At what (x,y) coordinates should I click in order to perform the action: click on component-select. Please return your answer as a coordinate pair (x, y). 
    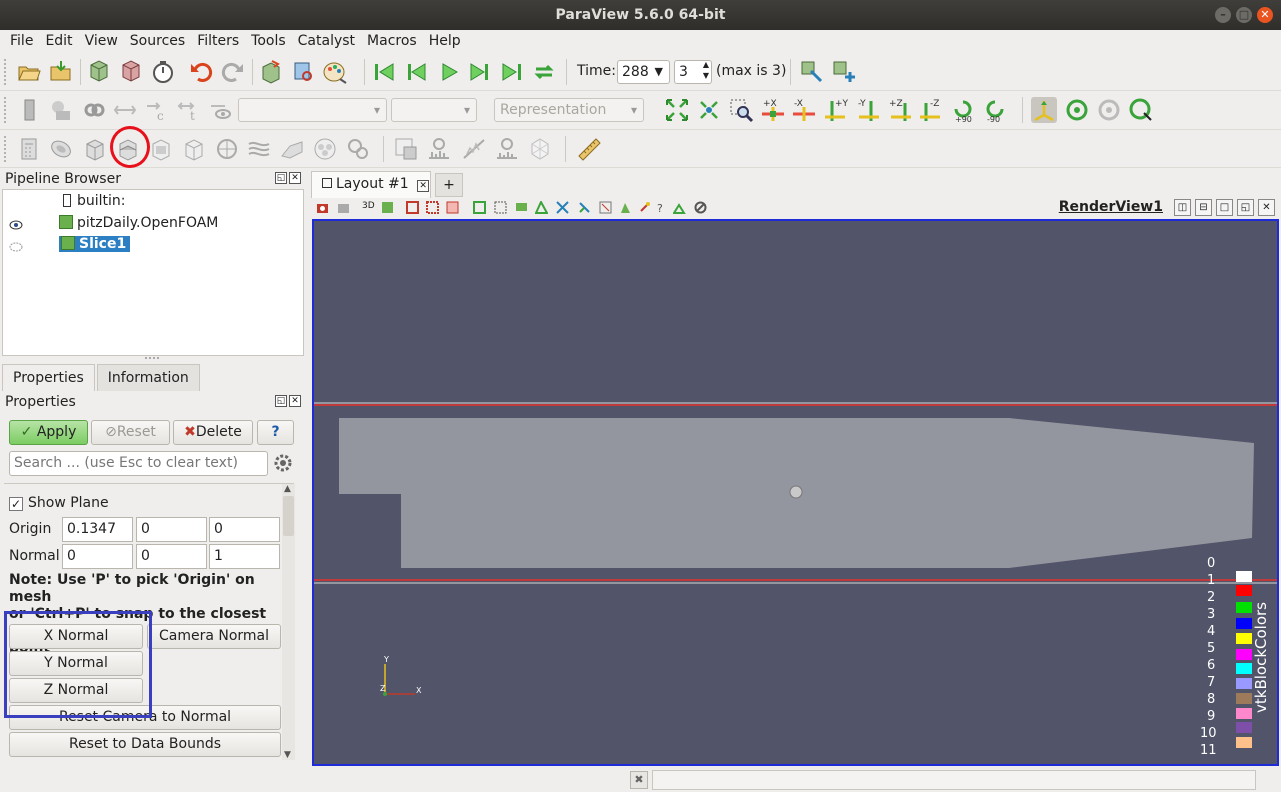
    Looking at the image, I should click on (434, 110).